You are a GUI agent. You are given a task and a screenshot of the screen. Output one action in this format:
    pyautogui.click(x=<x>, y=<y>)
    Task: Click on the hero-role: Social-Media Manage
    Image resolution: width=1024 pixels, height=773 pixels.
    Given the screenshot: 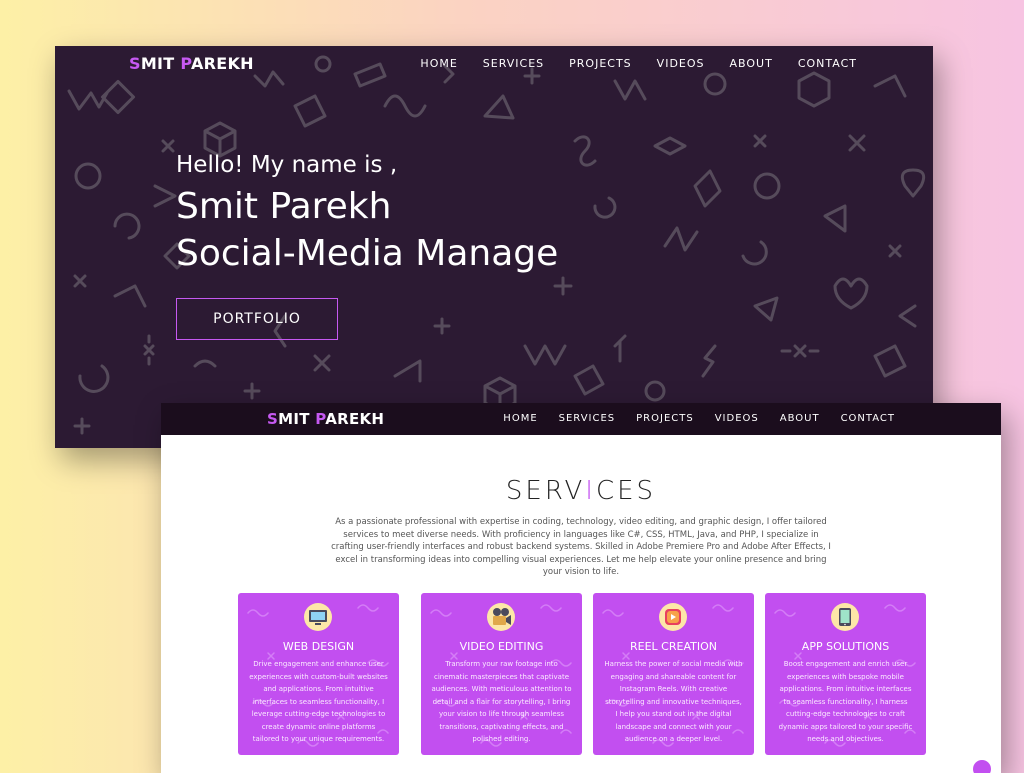 What is the action you would take?
    pyautogui.click(x=367, y=253)
    